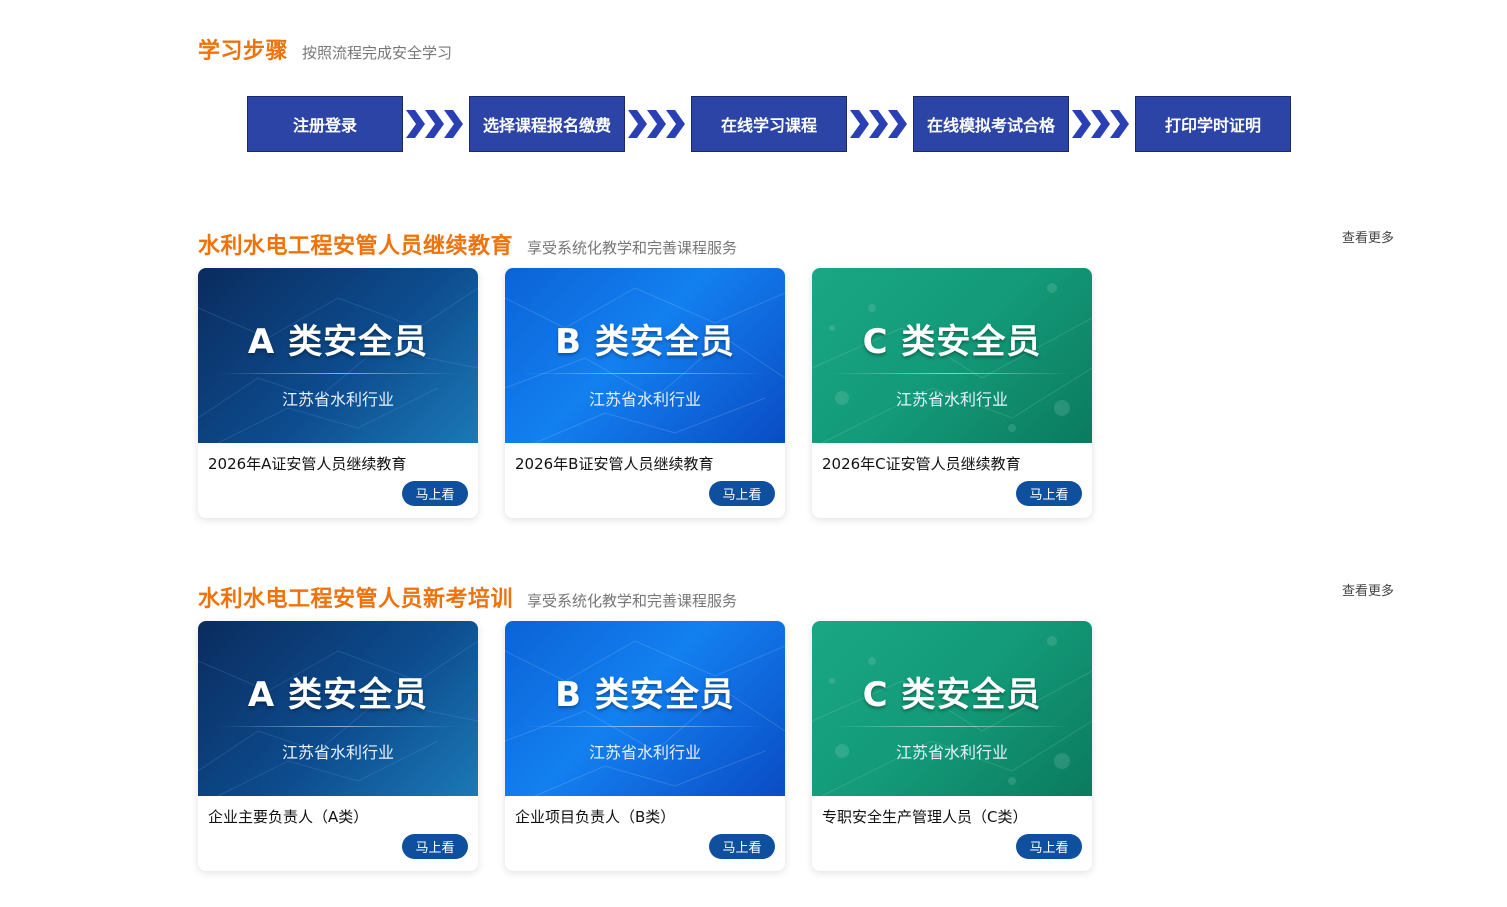 The width and height of the screenshot is (1507, 907). I want to click on step-print-certificate: 打印学时证明, so click(1213, 124).